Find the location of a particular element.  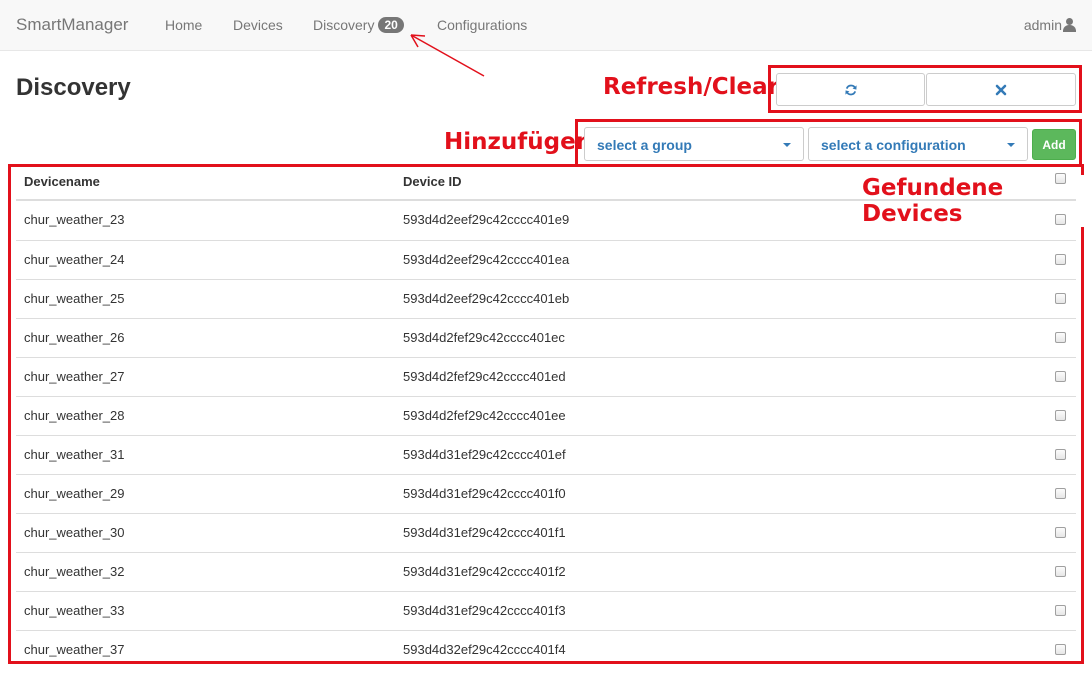

nav-home: Home is located at coordinates (183, 25).